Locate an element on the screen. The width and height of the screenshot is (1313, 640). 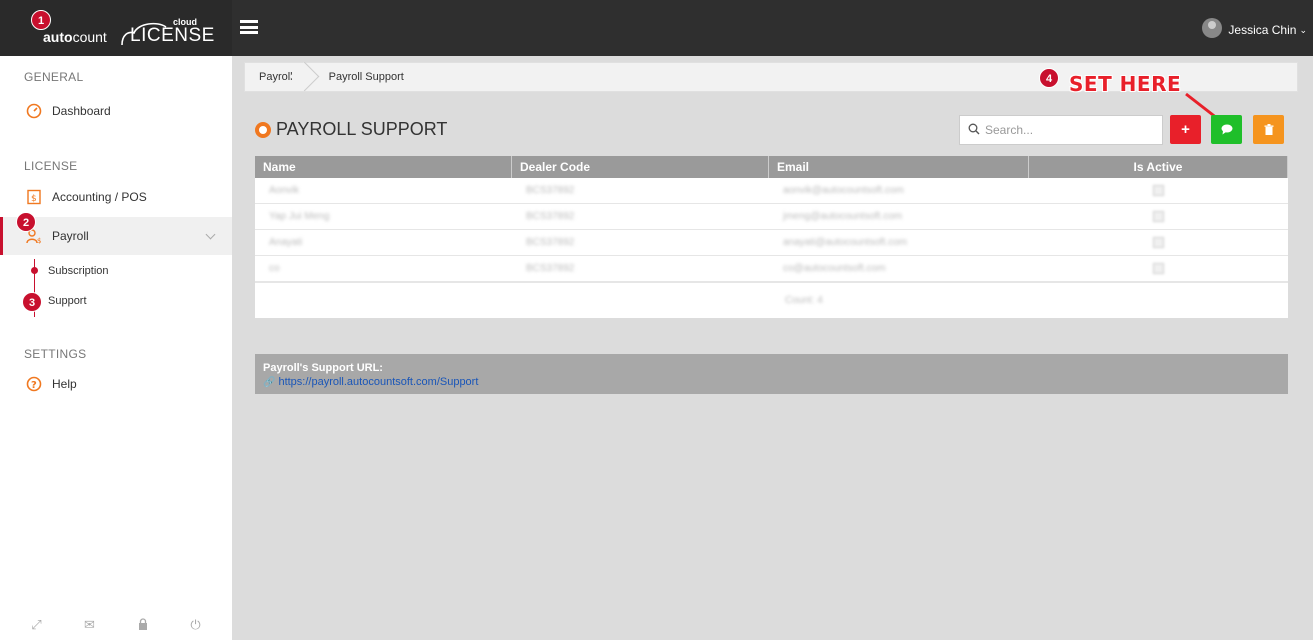
sidebar-item-label: Accounting / POS is located at coordinates (99, 197).